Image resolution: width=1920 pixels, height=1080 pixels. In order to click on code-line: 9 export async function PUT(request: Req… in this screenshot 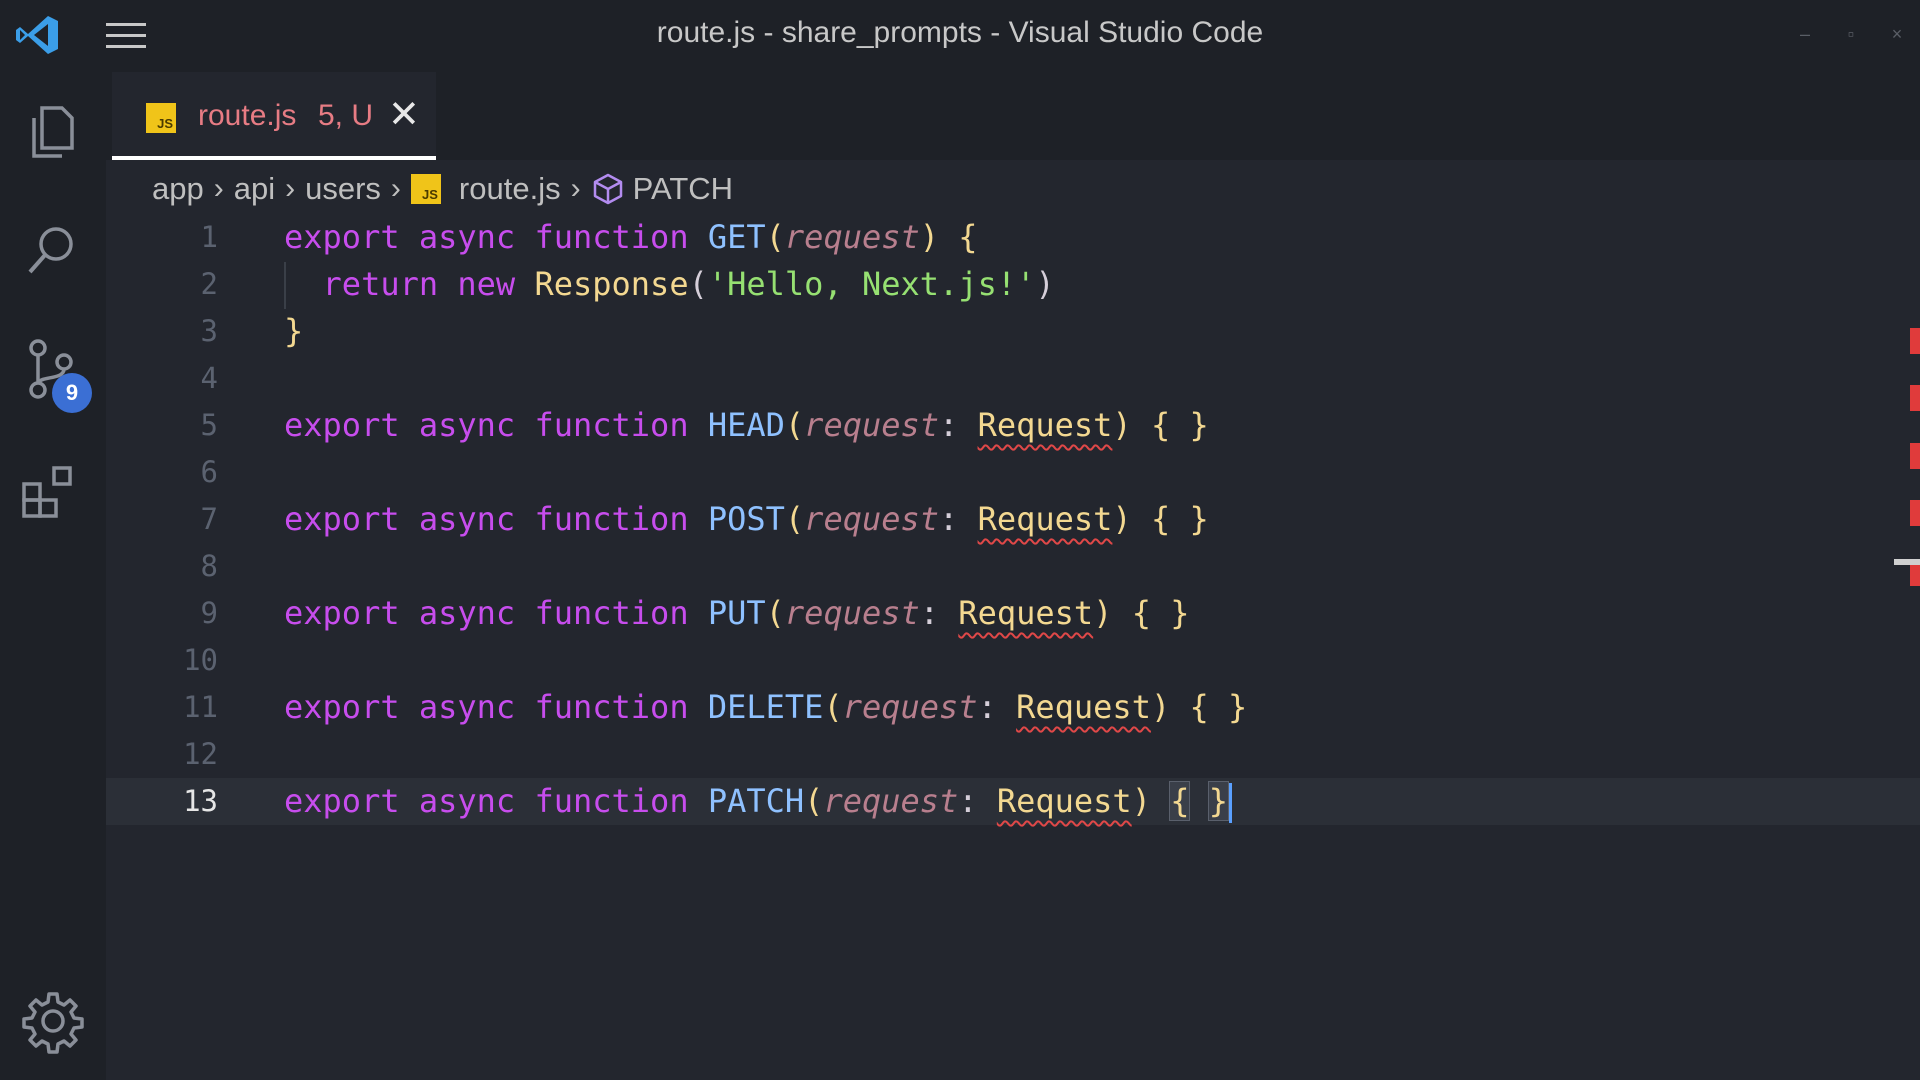, I will do `click(1013, 613)`.